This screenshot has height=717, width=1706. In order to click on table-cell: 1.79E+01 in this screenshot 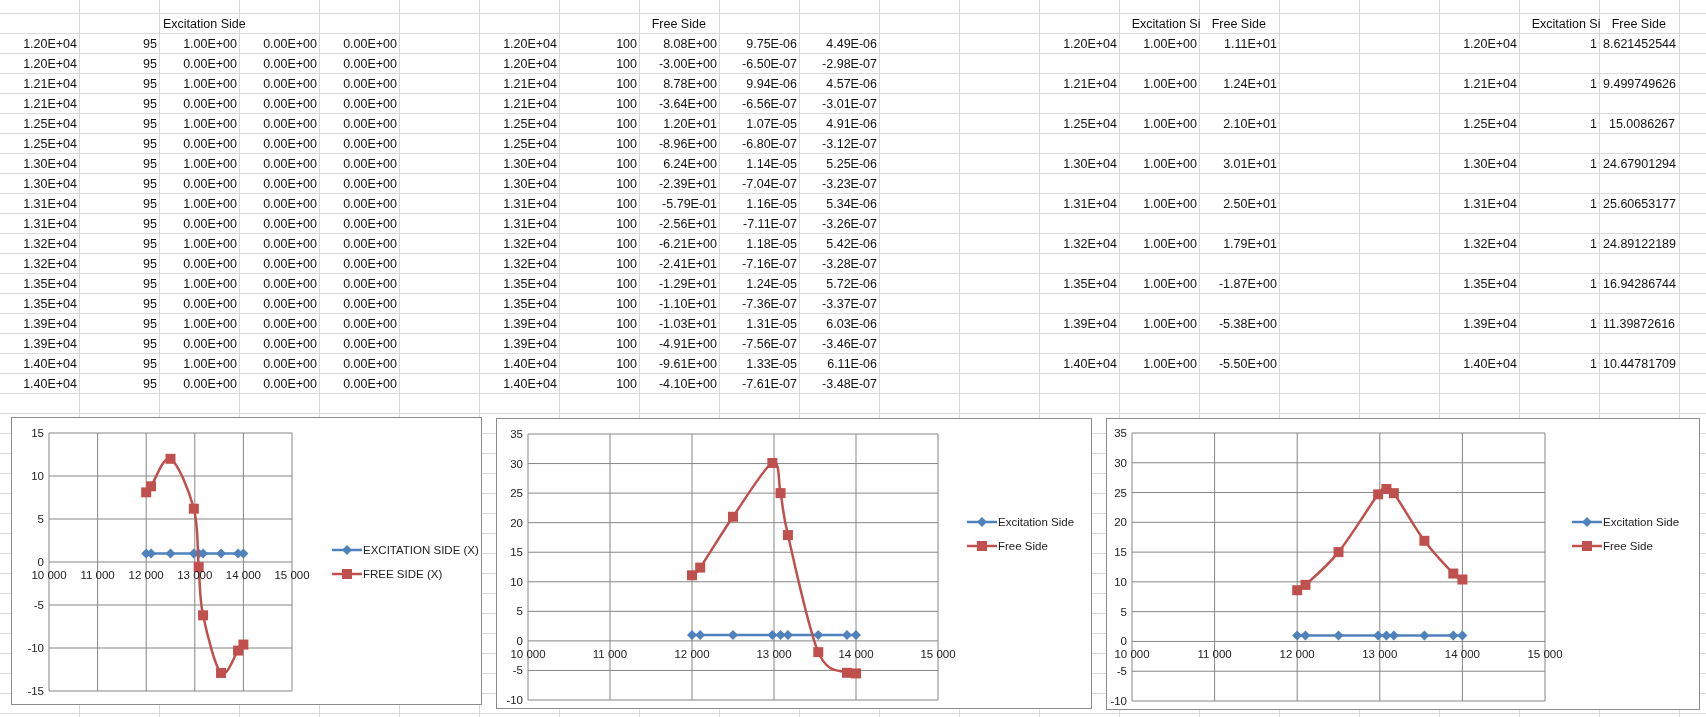, I will do `click(1250, 244)`.